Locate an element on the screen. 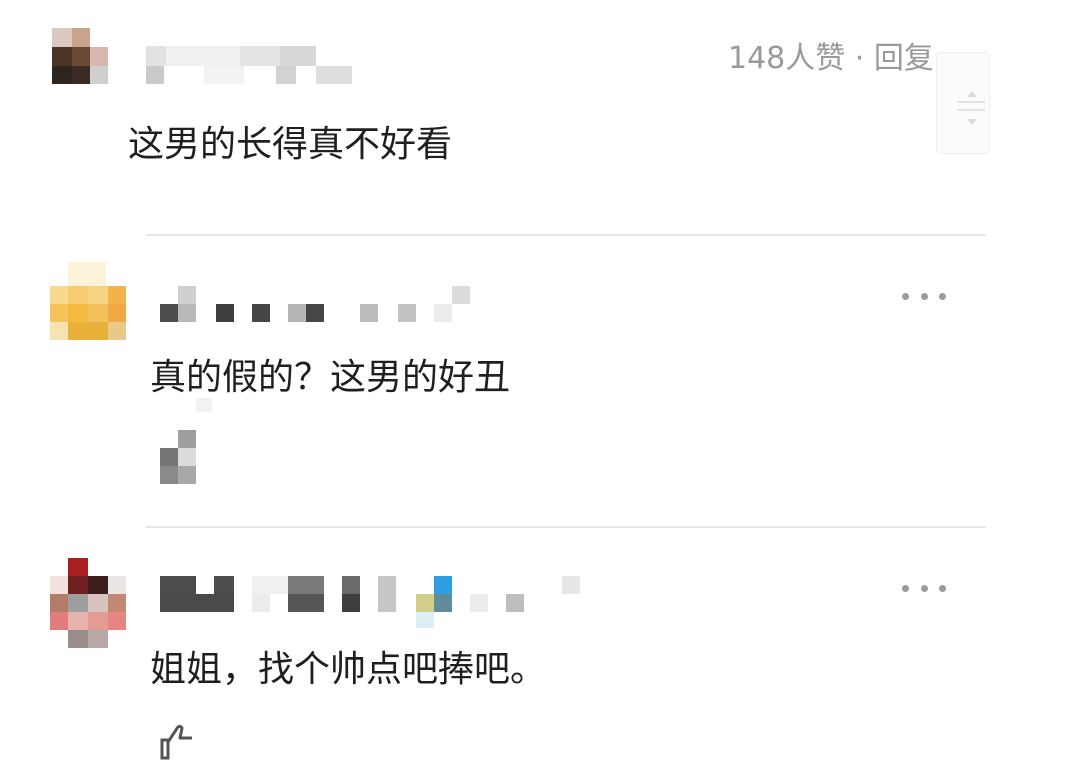  thumbs-up-icon is located at coordinates (176, 742).